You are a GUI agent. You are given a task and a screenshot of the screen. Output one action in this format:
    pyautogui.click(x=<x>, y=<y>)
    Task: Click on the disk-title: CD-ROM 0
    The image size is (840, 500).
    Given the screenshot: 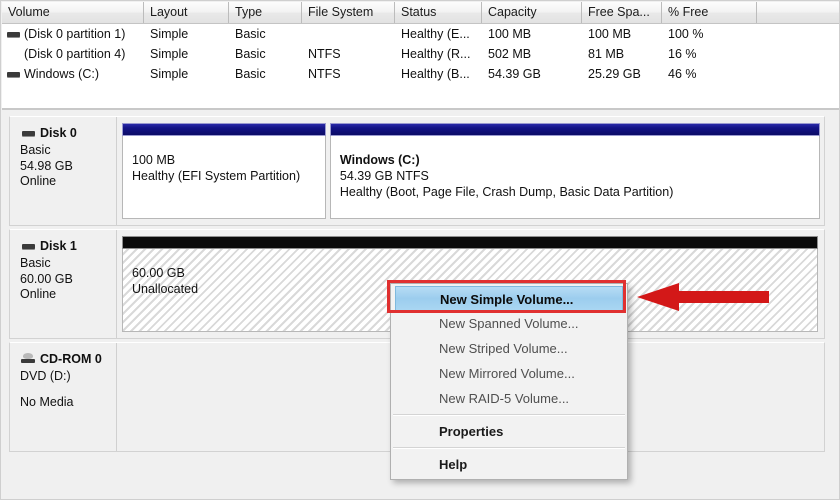 What is the action you would take?
    pyautogui.click(x=68, y=359)
    